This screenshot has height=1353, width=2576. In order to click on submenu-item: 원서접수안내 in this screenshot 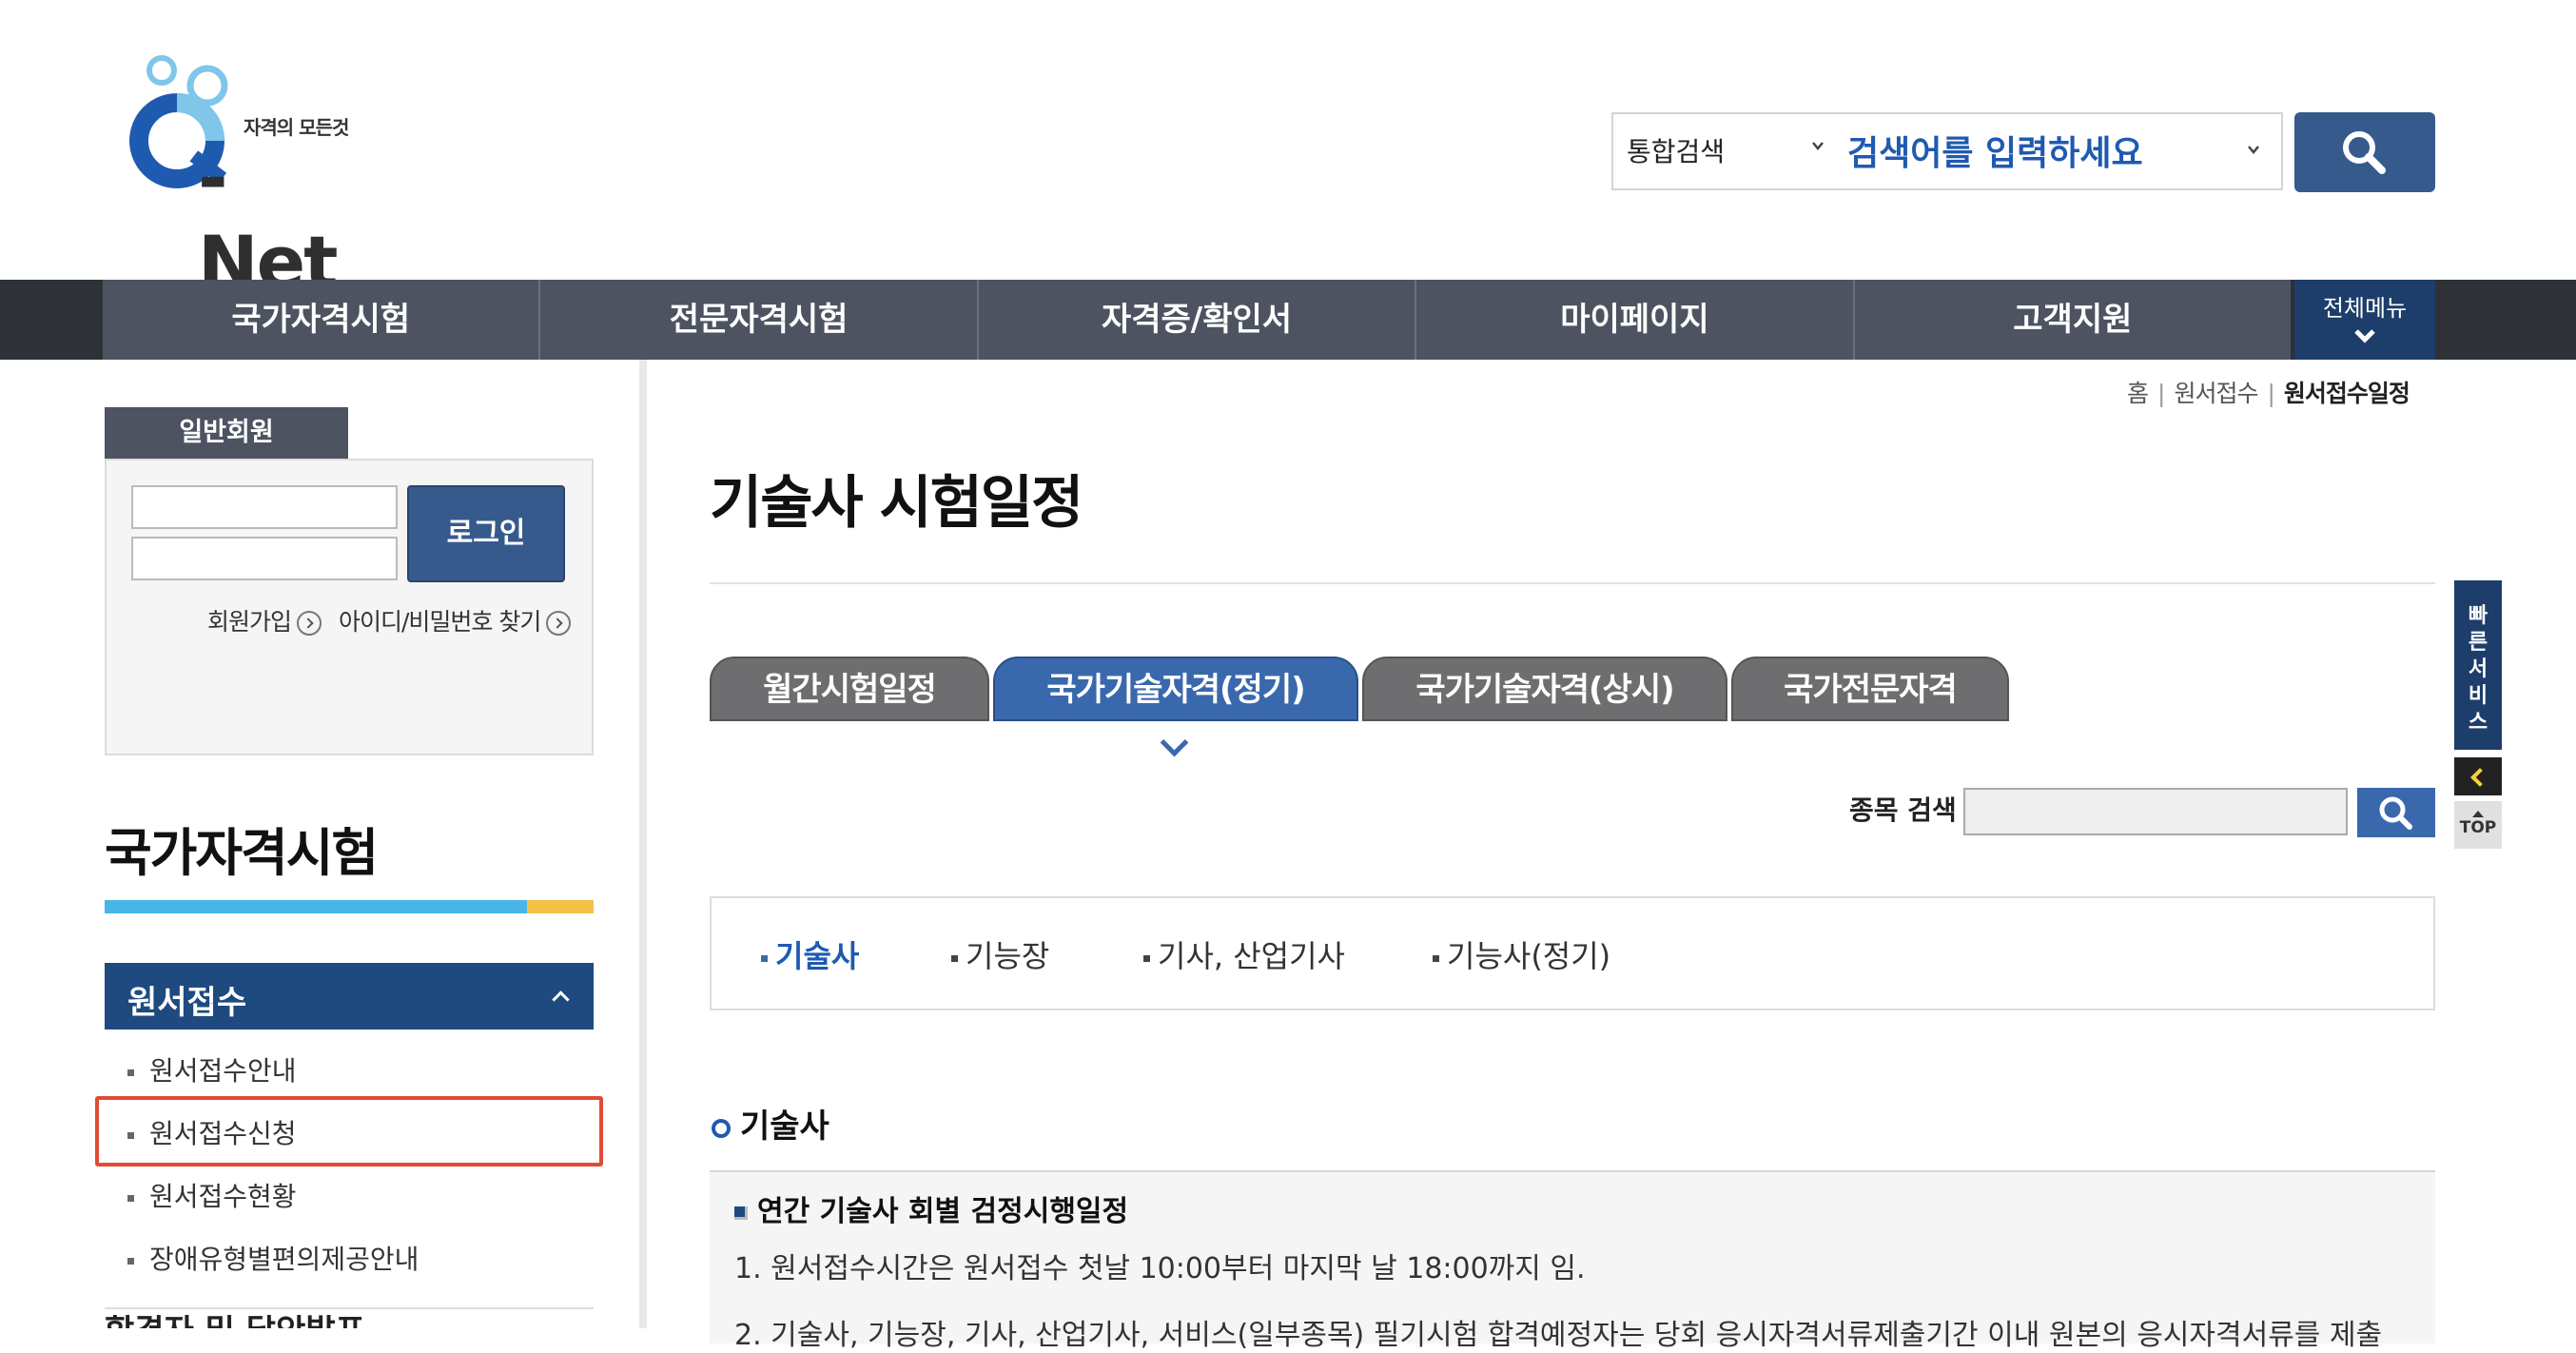, I will do `click(212, 1069)`.